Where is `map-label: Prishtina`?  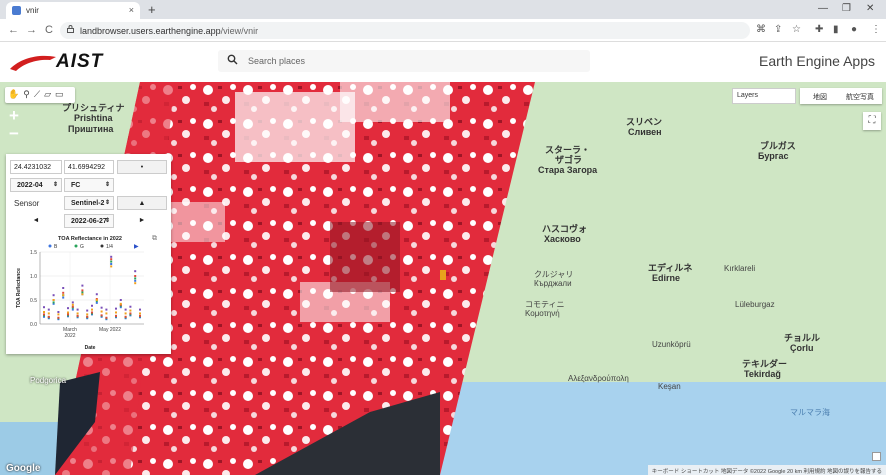 map-label: Prishtina is located at coordinates (93, 118).